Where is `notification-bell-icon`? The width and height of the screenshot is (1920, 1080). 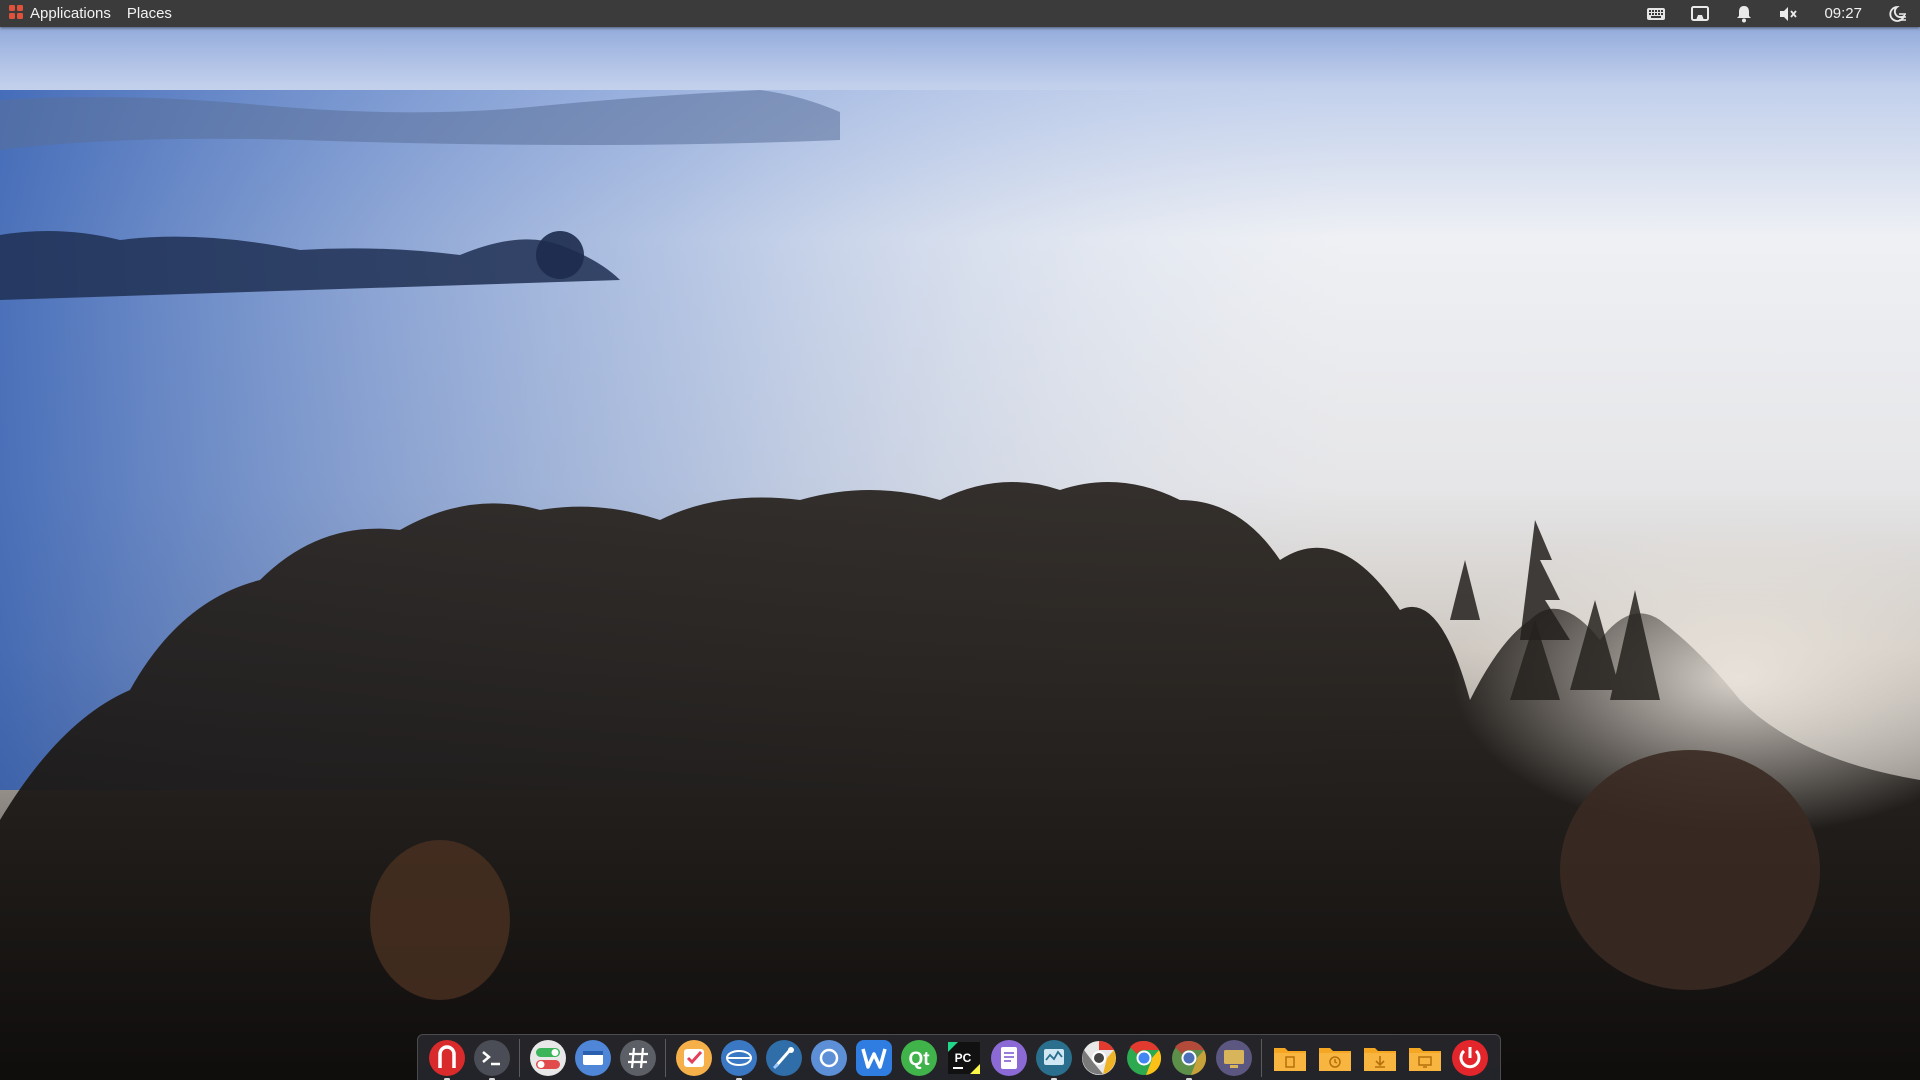
notification-bell-icon is located at coordinates (1744, 13).